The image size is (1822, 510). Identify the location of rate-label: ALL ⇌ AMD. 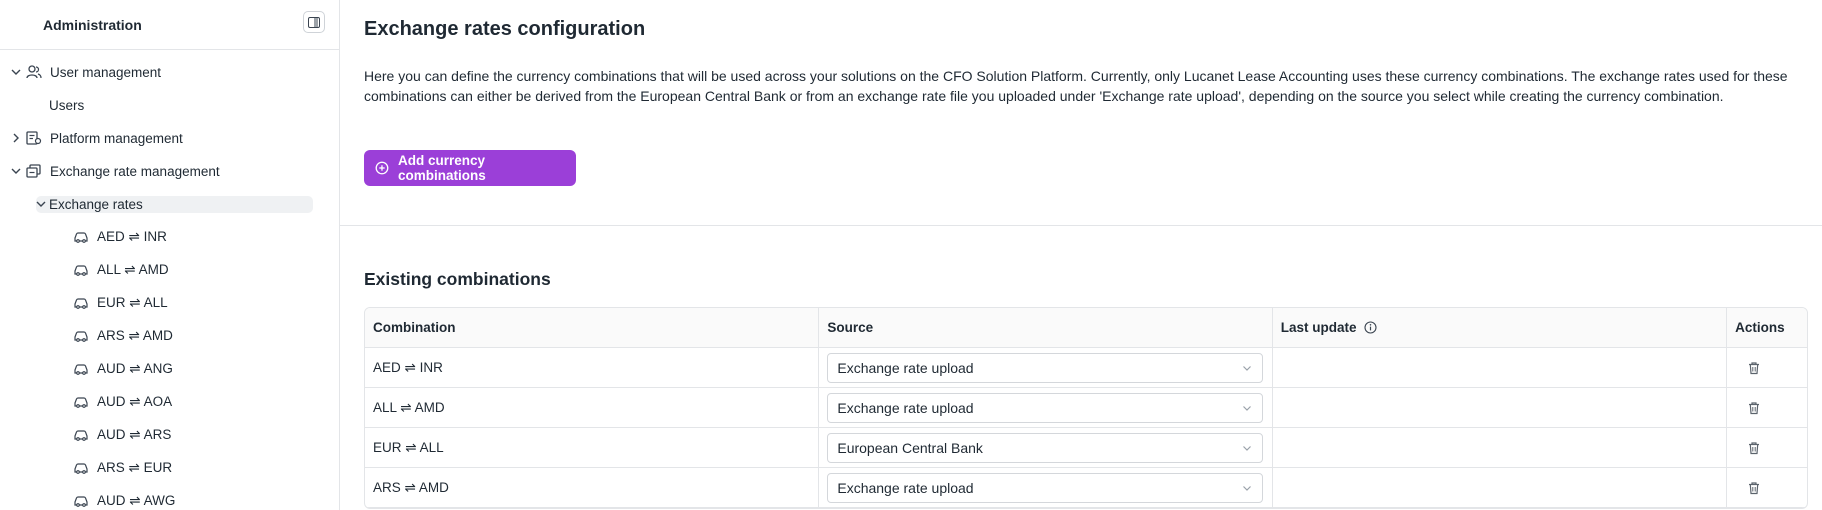
(133, 269).